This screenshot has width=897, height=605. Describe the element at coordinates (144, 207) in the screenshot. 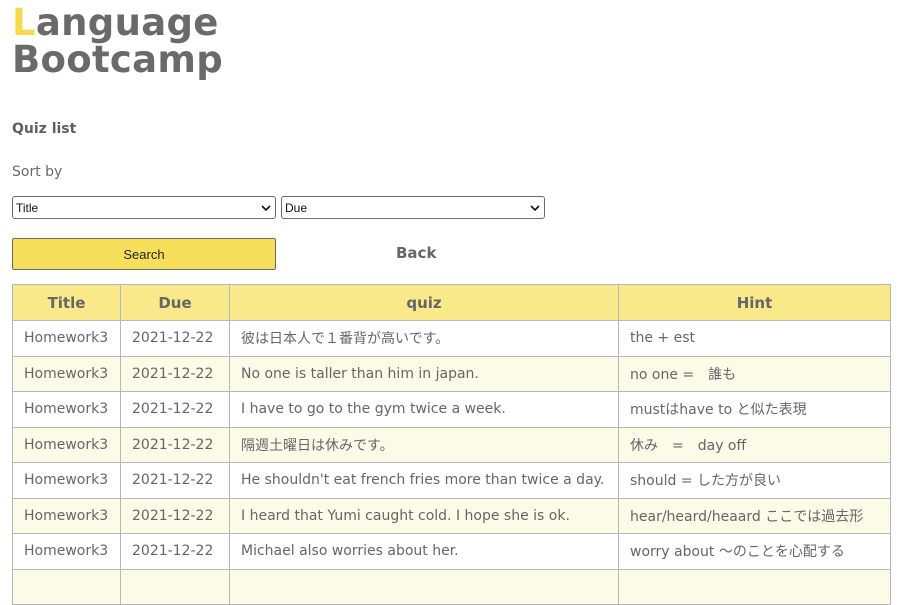

I see `sort-field-select: Title` at that location.